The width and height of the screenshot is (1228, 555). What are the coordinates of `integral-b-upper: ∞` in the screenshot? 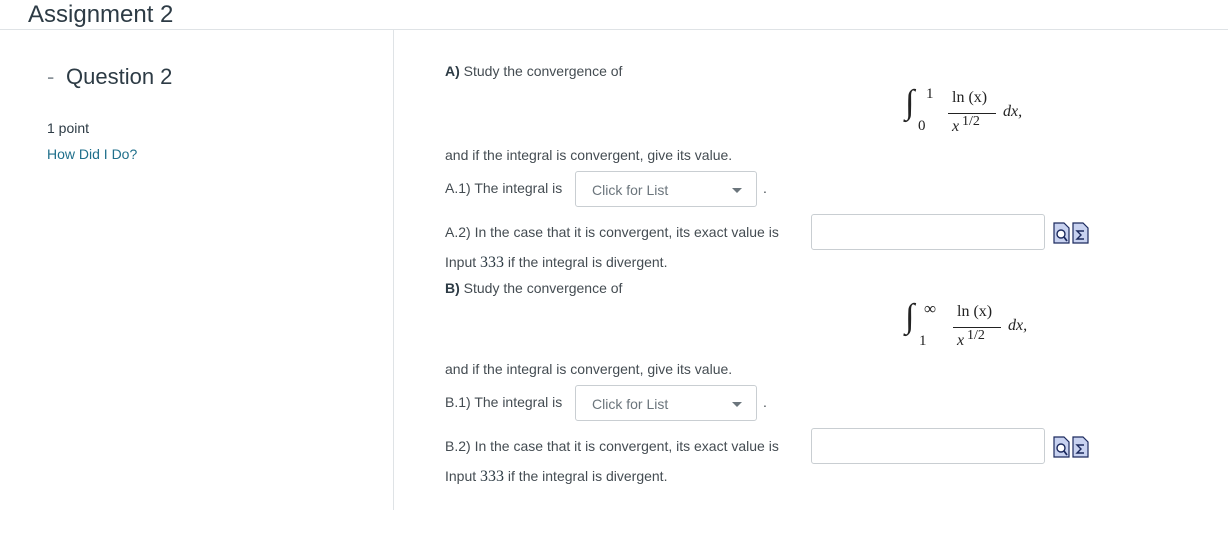 It's located at (930, 308).